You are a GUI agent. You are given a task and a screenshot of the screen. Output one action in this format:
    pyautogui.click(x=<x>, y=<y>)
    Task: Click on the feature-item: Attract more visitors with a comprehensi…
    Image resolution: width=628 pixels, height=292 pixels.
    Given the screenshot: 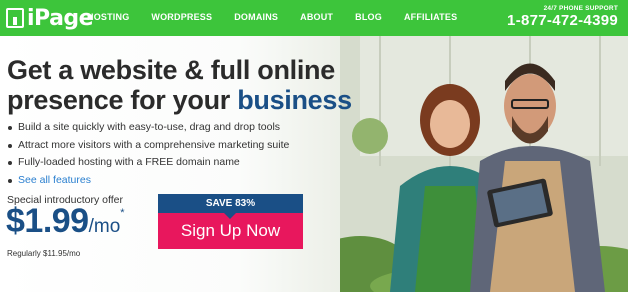 What is the action you would take?
    pyautogui.click(x=148, y=146)
    